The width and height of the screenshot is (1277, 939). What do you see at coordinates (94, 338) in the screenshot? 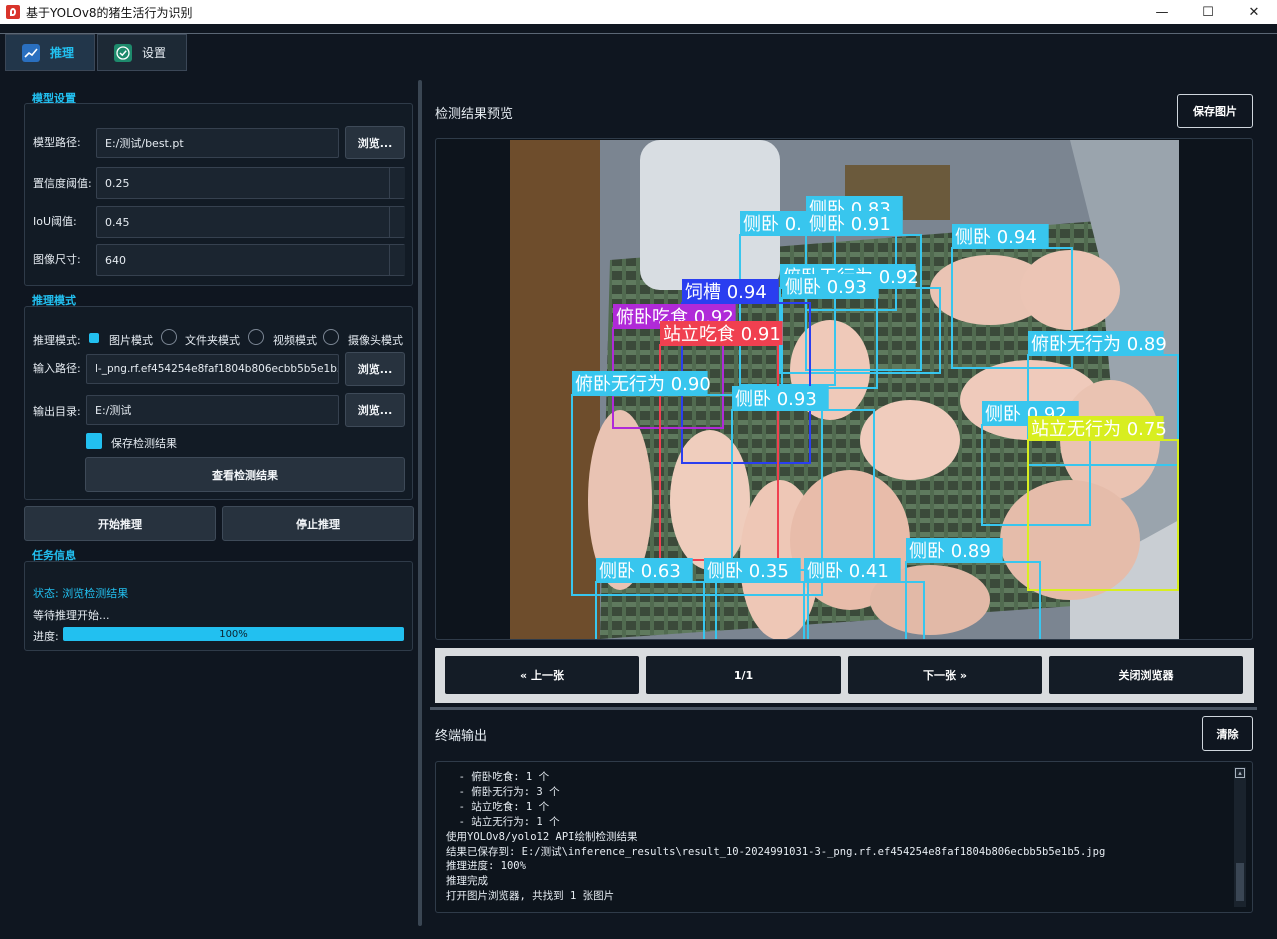
I see `radio-image-mode` at bounding box center [94, 338].